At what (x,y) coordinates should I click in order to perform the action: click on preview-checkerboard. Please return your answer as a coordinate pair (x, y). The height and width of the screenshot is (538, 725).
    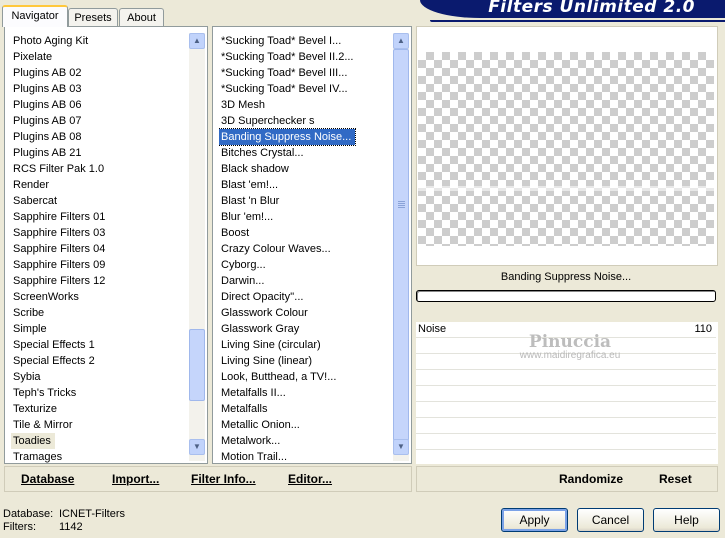
    Looking at the image, I should click on (566, 149).